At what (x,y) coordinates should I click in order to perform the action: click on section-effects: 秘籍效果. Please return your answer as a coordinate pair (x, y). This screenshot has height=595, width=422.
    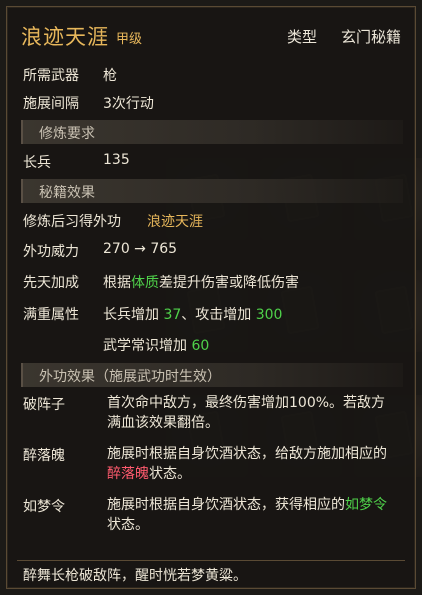
    Looking at the image, I should click on (212, 191).